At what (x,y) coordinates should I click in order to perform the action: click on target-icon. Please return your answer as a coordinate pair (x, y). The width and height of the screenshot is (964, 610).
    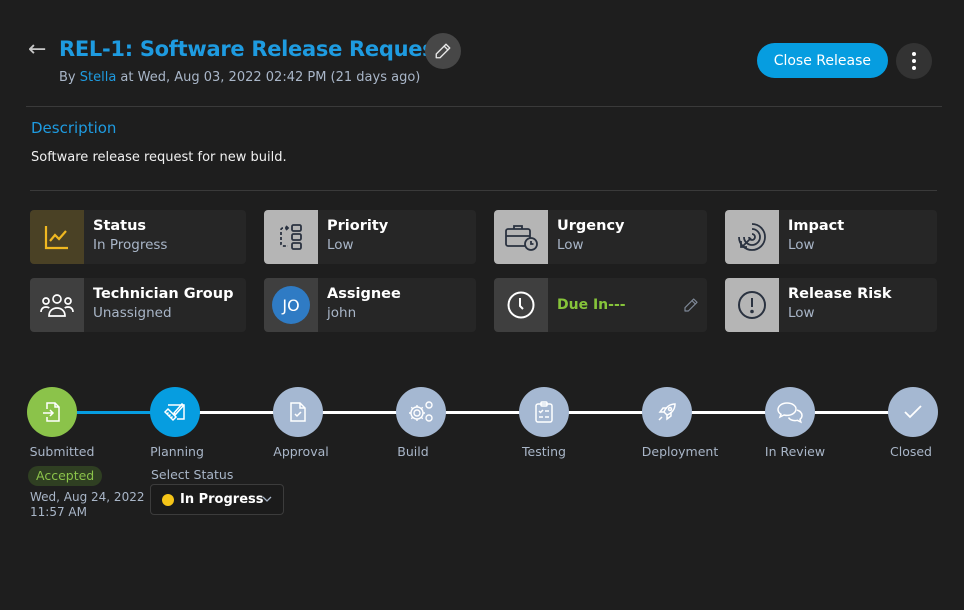
    Looking at the image, I should click on (752, 237).